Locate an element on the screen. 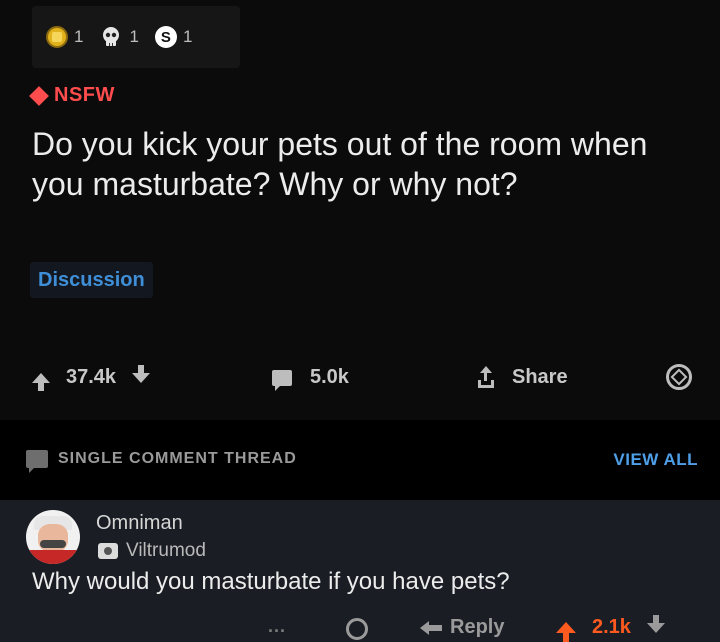  upvote-count: 37.4k is located at coordinates (91, 377).